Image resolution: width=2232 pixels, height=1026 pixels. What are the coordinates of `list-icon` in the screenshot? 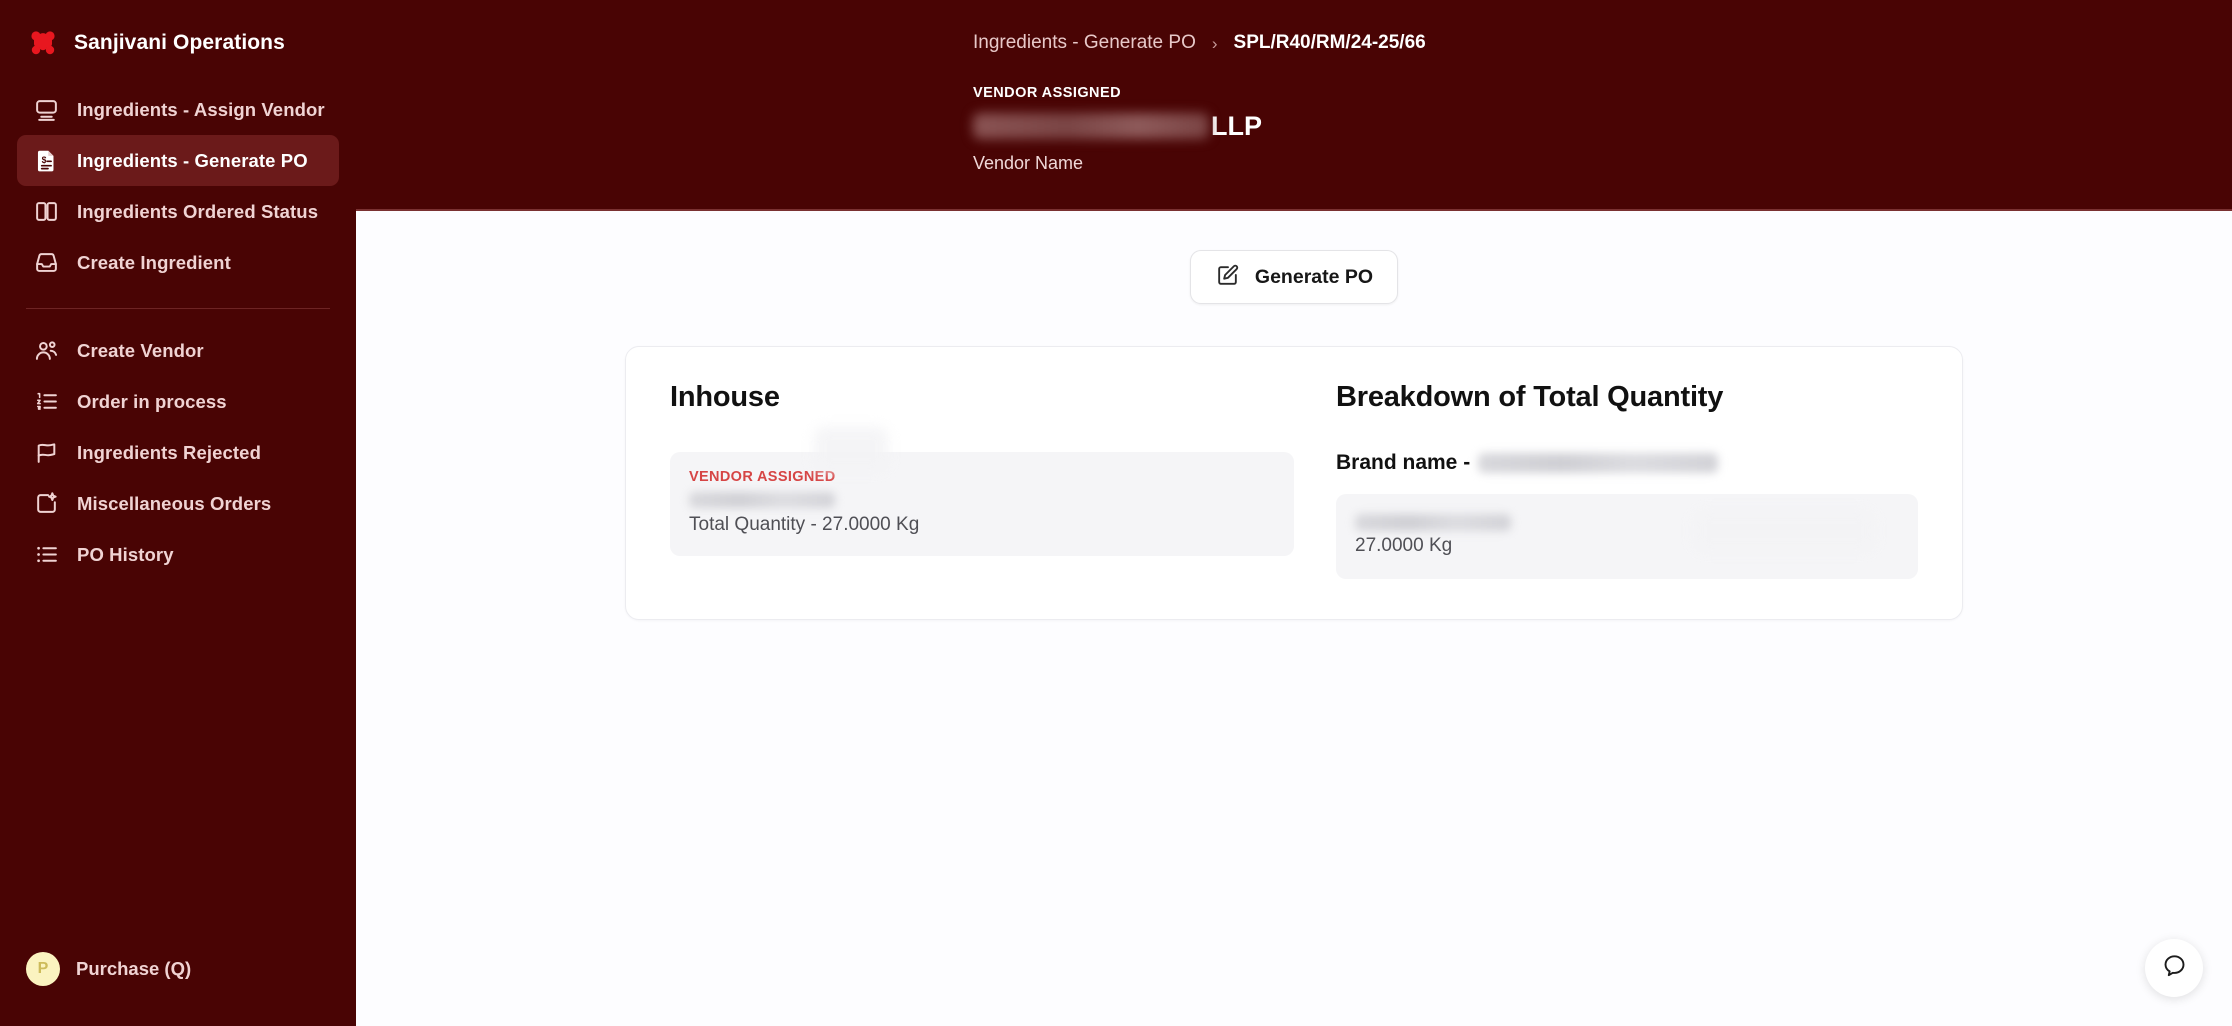 It's located at (46, 554).